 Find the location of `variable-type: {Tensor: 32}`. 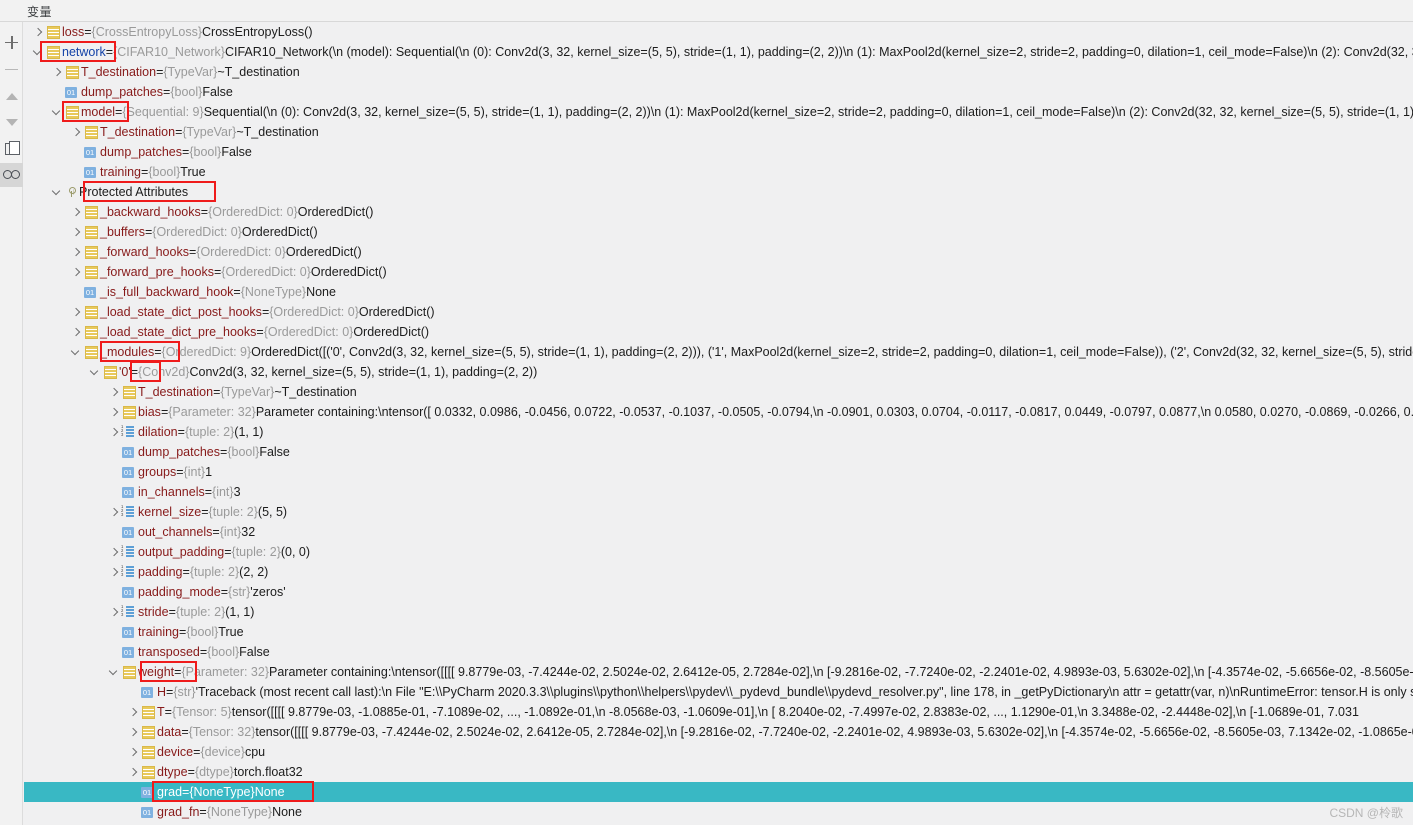

variable-type: {Tensor: 32} is located at coordinates (222, 732).